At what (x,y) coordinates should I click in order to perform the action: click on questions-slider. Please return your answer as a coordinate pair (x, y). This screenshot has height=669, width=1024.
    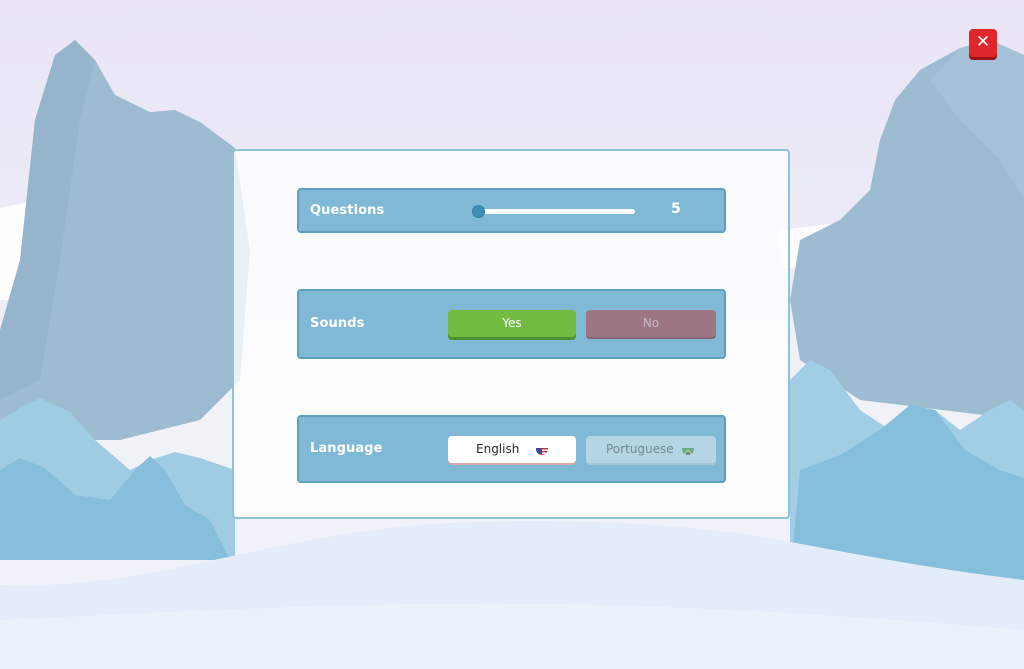
    Looking at the image, I should click on (553, 211).